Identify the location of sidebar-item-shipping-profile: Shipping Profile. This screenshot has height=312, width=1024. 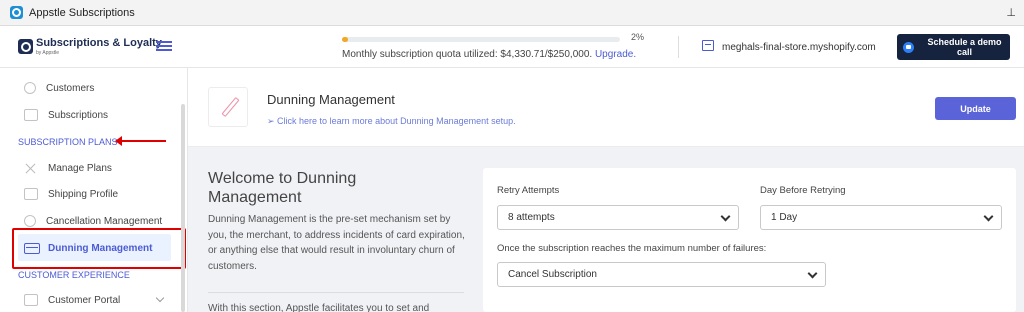
(71, 194).